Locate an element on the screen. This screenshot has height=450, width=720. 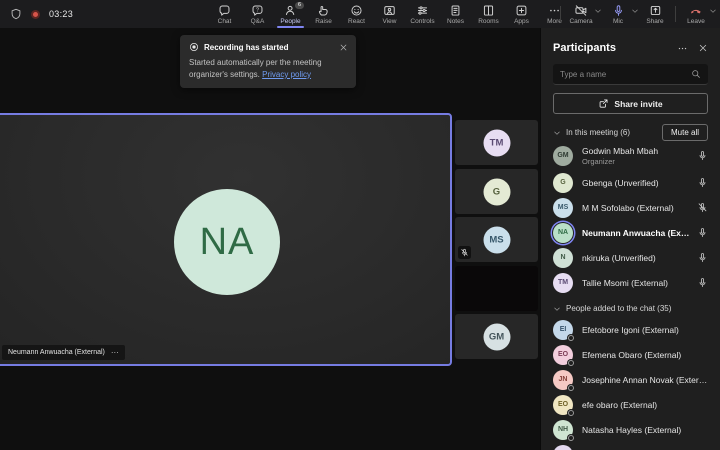
toolbar-av-controls: Camera Mic Share Leave is located at coordinates (636, 14).